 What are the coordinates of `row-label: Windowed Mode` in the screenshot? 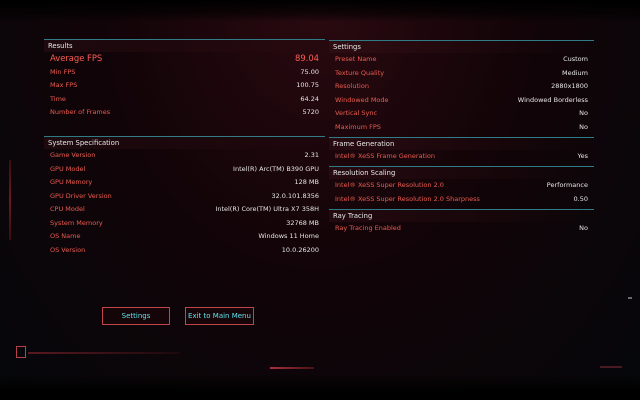 It's located at (362, 99).